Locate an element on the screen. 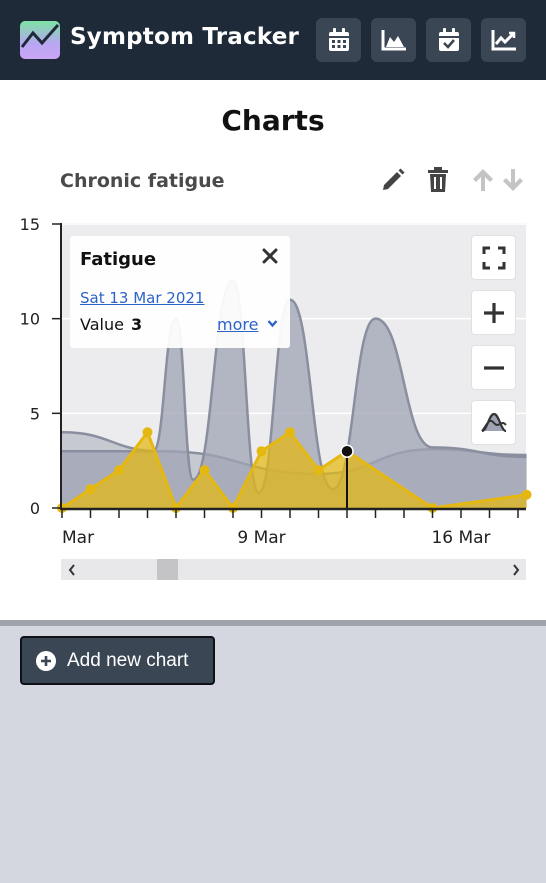  y-axis-gutter is located at coordinates (30, 370).